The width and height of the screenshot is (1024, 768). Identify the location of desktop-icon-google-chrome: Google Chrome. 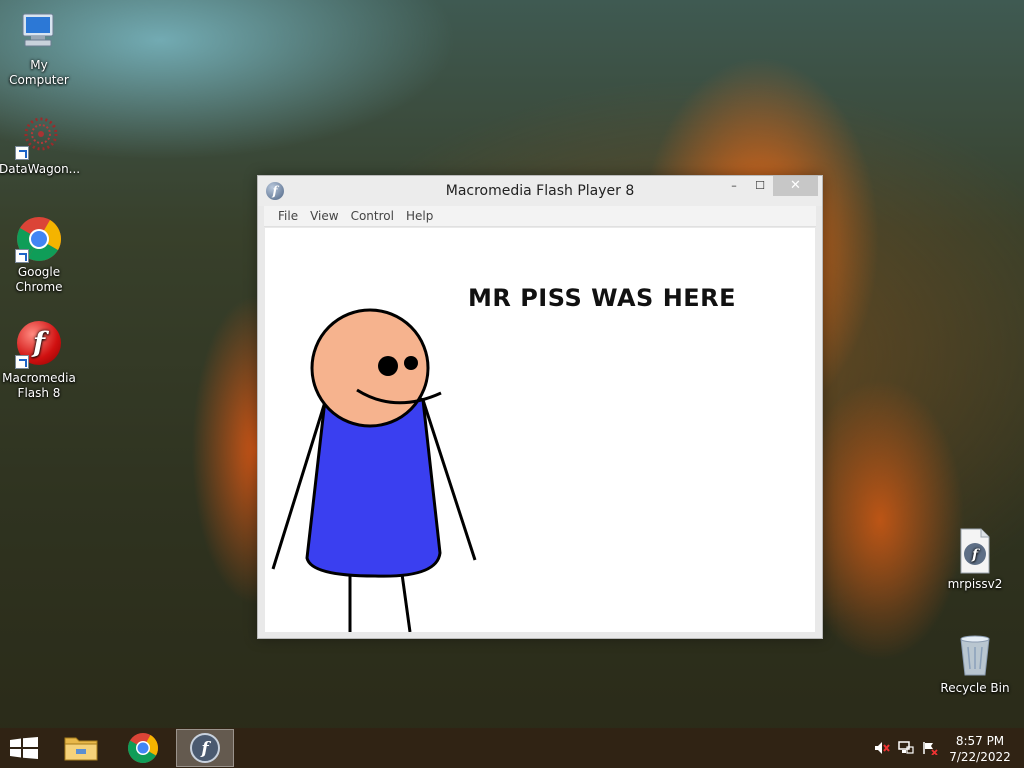
(39, 255).